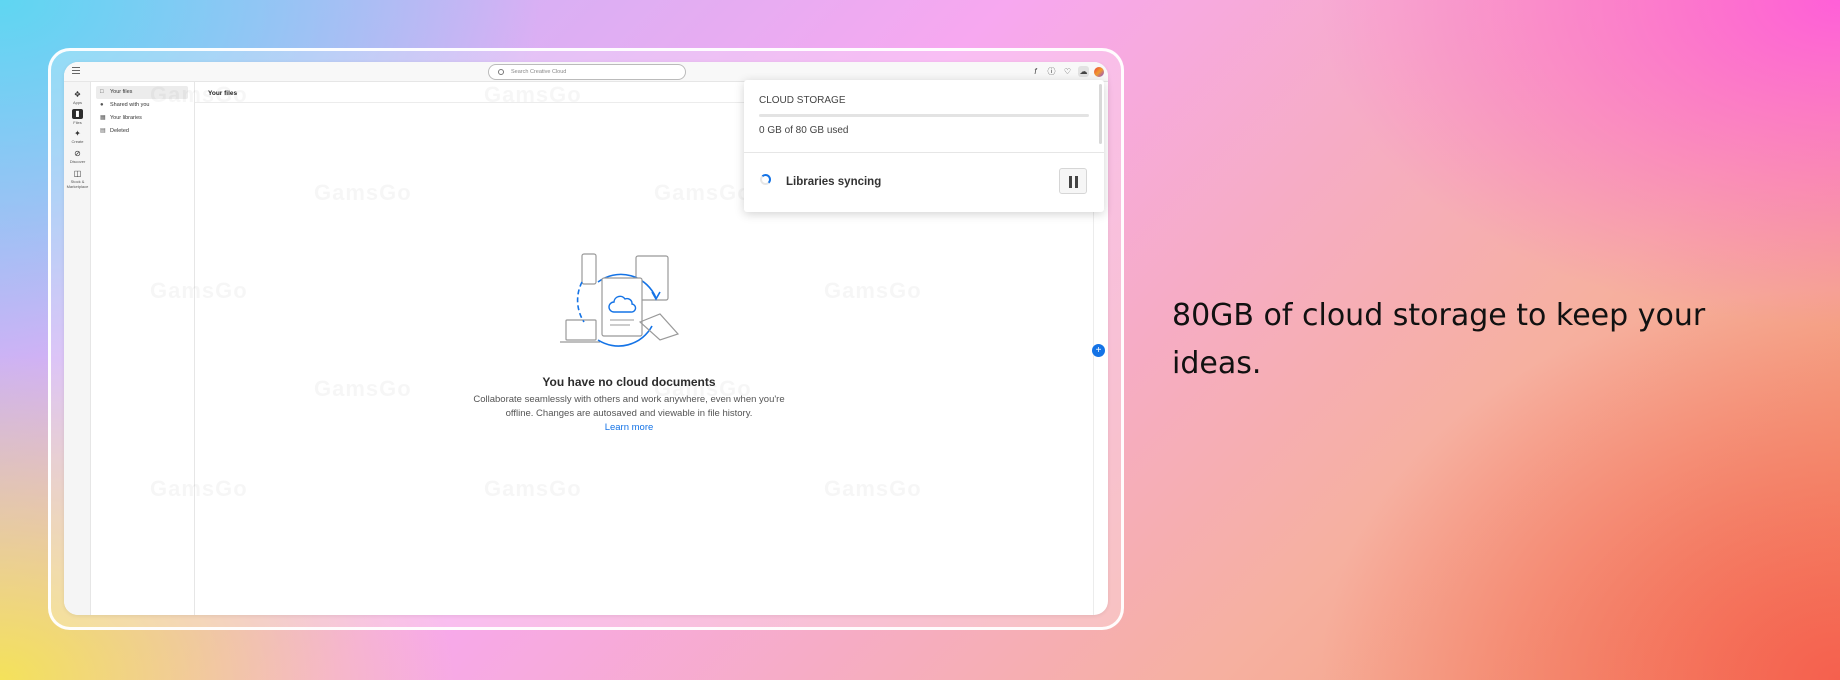 This screenshot has height=680, width=1840. Describe the element at coordinates (103, 118) in the screenshot. I see `library-icon: ▦` at that location.